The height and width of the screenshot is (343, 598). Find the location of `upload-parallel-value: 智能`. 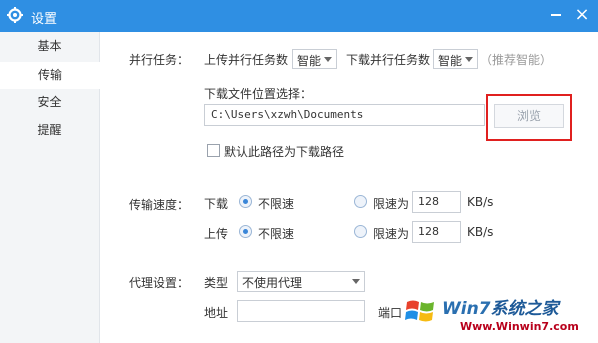

upload-parallel-value: 智能 is located at coordinates (309, 61).